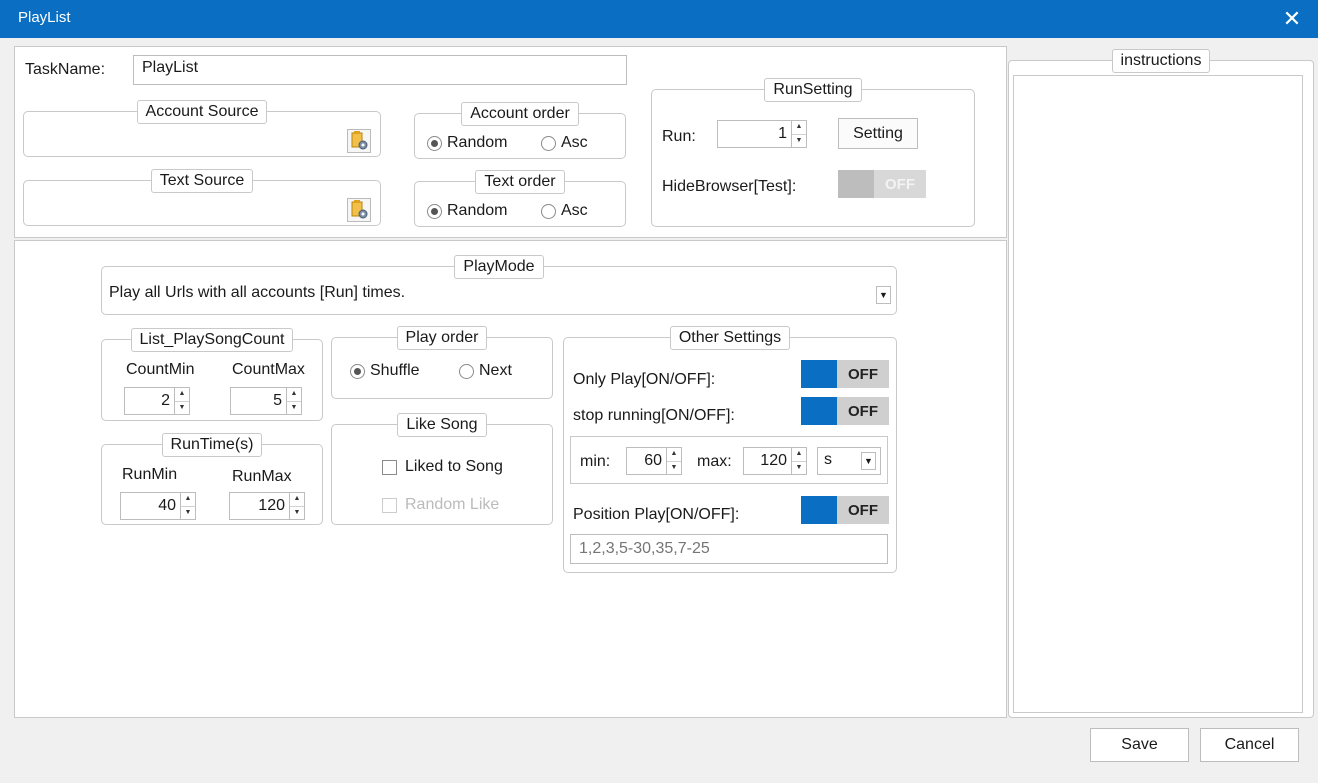  What do you see at coordinates (520, 130) in the screenshot?
I see `account-order-group: Account order Random Asc` at bounding box center [520, 130].